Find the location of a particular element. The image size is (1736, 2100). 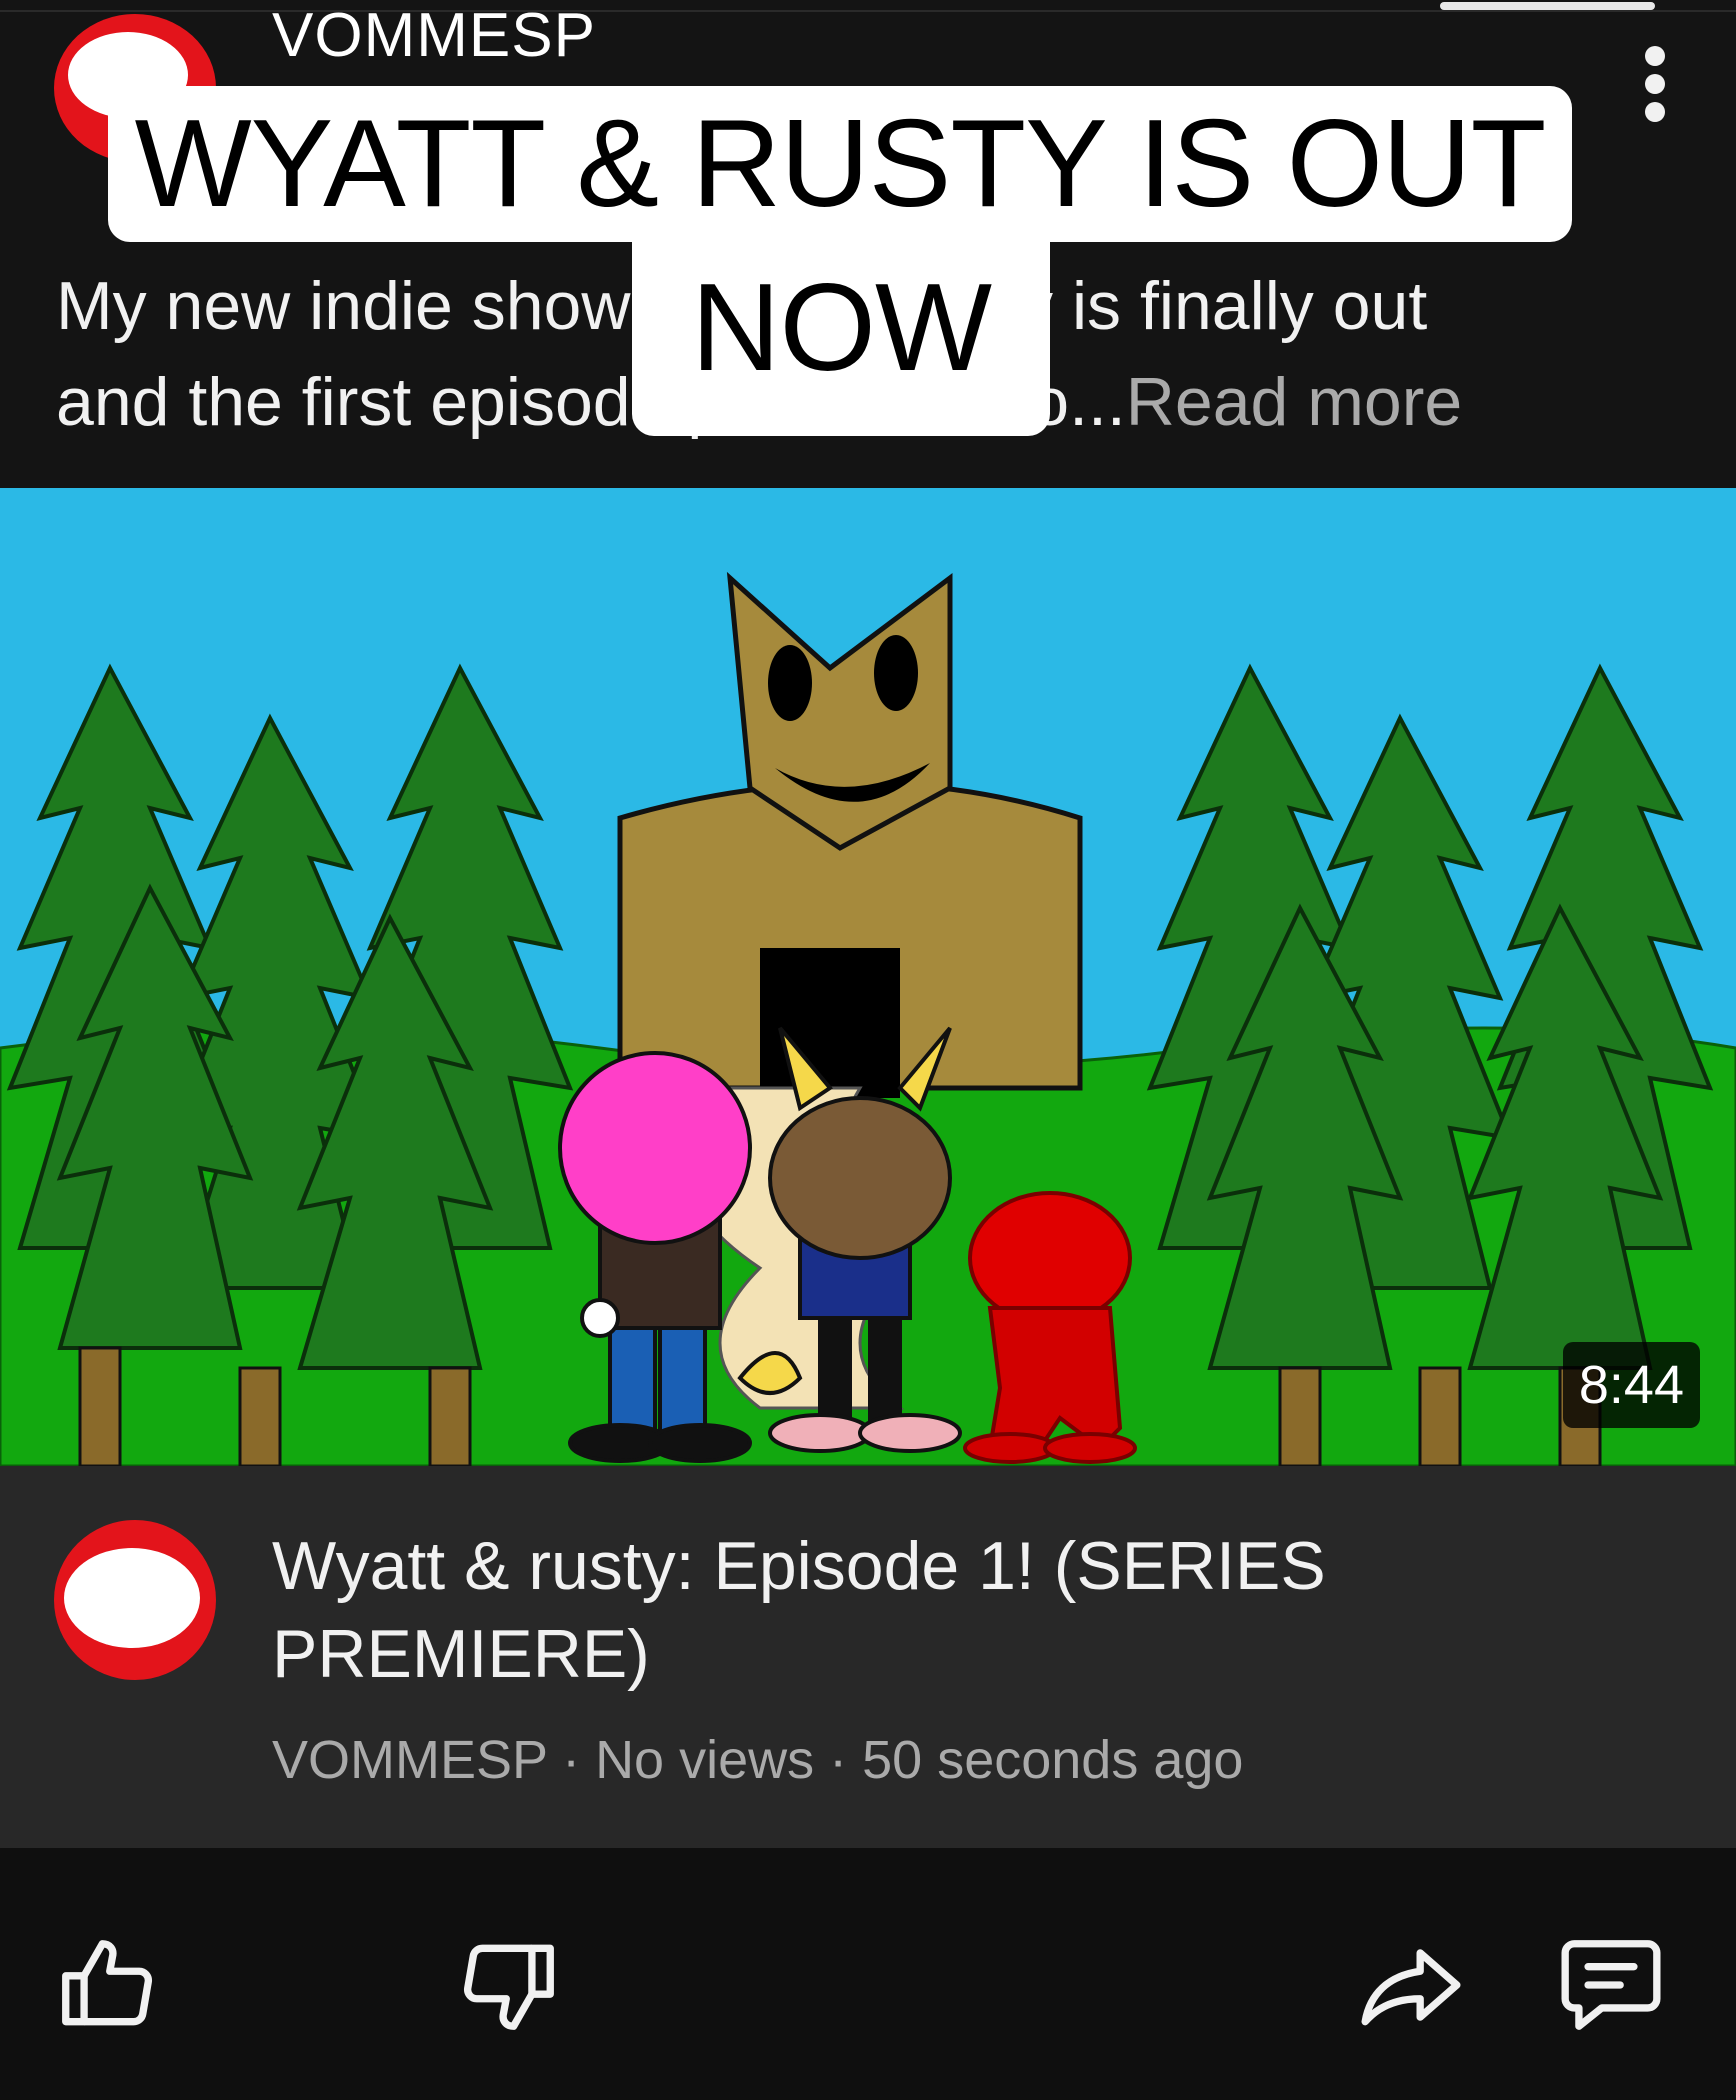

video-channel-avatar is located at coordinates (135, 1600).